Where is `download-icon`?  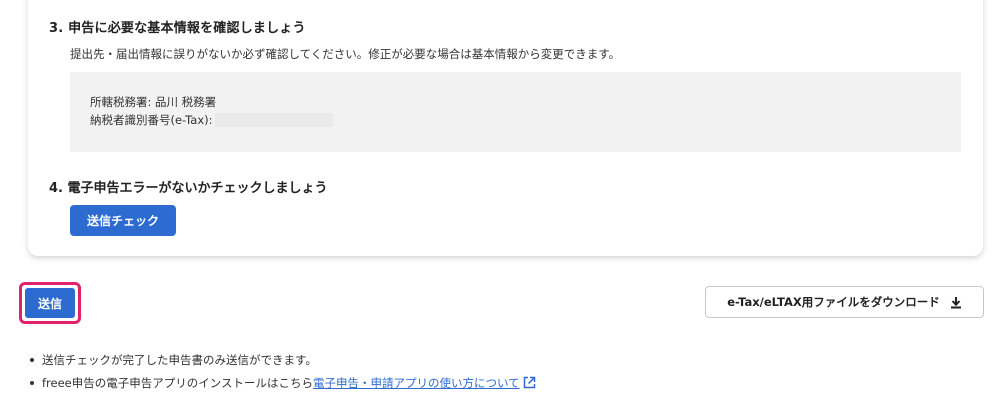
download-icon is located at coordinates (956, 302).